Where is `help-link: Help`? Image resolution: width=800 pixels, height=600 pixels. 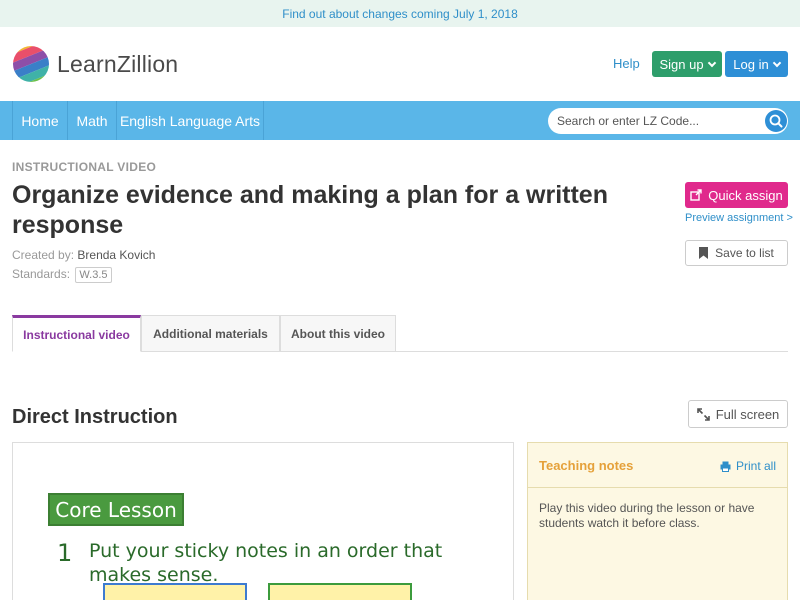
help-link: Help is located at coordinates (626, 63).